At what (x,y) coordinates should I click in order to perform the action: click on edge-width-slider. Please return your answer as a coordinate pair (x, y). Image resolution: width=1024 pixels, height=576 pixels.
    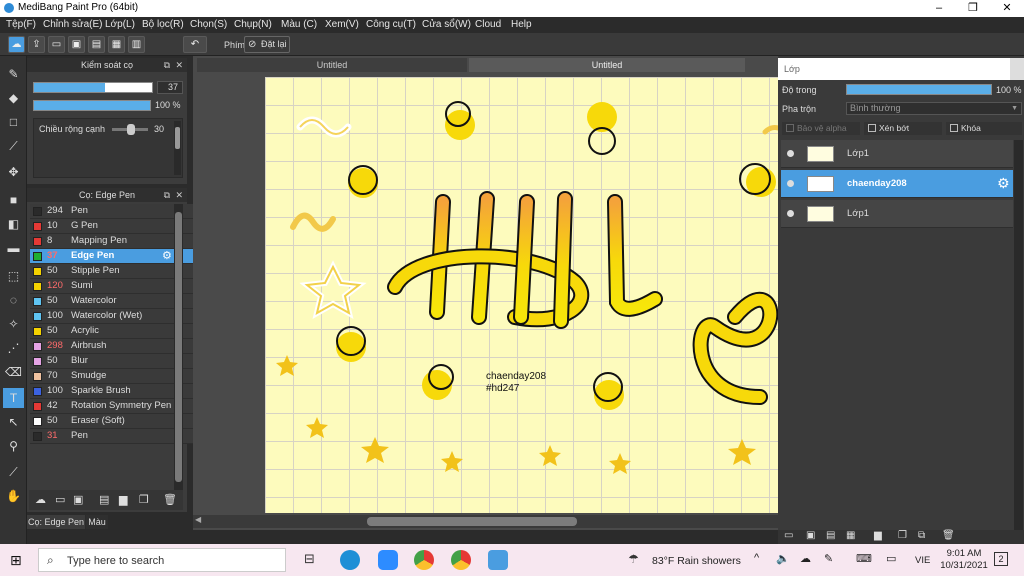
    Looking at the image, I should click on (130, 129).